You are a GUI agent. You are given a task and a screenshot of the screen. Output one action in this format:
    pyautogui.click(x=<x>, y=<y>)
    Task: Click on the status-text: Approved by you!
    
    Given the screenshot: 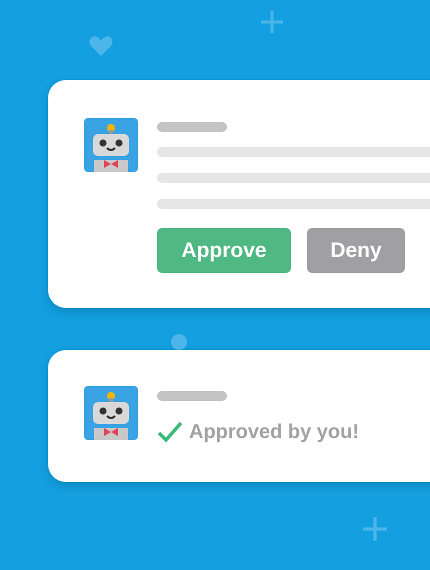 What is the action you would take?
    pyautogui.click(x=274, y=432)
    